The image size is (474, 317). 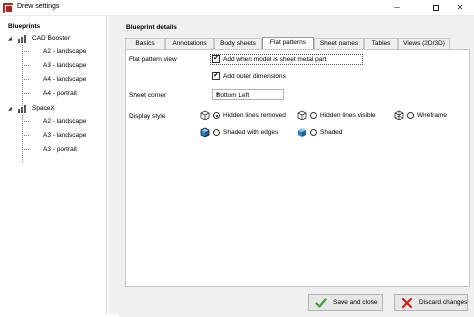 I want to click on add-outer-dimensions-label: Add outer dimensions, so click(x=254, y=76).